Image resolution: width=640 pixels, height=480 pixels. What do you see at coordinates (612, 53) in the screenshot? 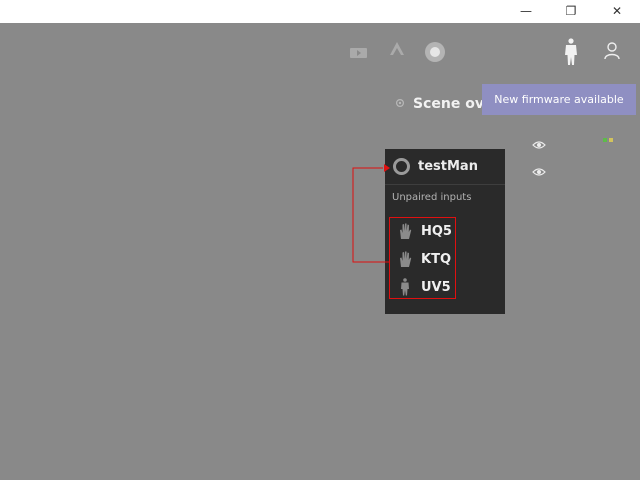
I see `user-icon` at bounding box center [612, 53].